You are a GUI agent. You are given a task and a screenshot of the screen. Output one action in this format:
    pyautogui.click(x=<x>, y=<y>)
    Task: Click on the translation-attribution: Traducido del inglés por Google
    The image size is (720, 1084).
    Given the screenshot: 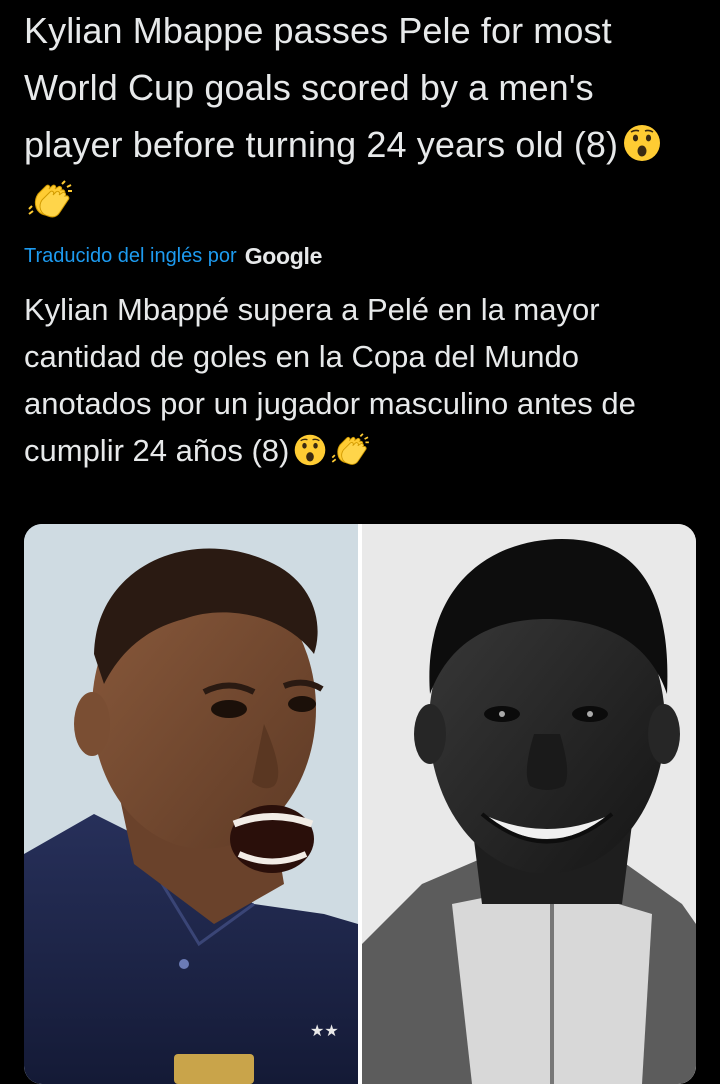 What is the action you would take?
    pyautogui.click(x=173, y=256)
    